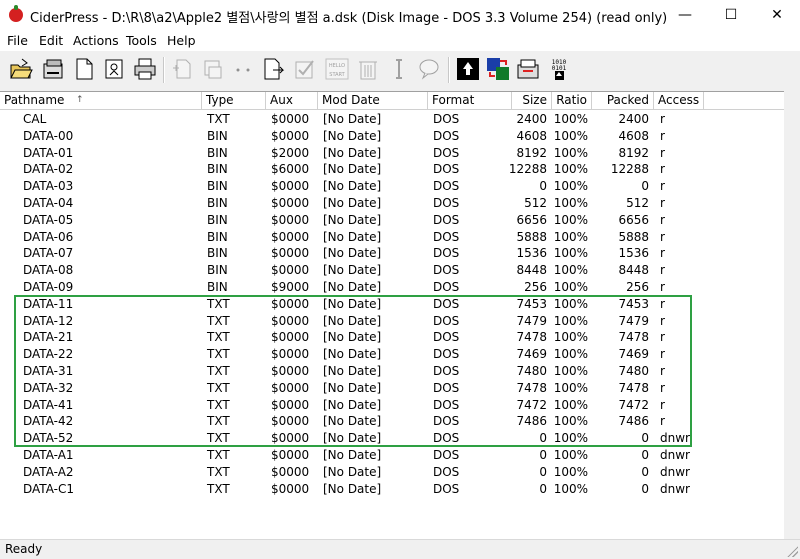 Image resolution: width=800 pixels, height=559 pixels. I want to click on print-icon, so click(145, 69).